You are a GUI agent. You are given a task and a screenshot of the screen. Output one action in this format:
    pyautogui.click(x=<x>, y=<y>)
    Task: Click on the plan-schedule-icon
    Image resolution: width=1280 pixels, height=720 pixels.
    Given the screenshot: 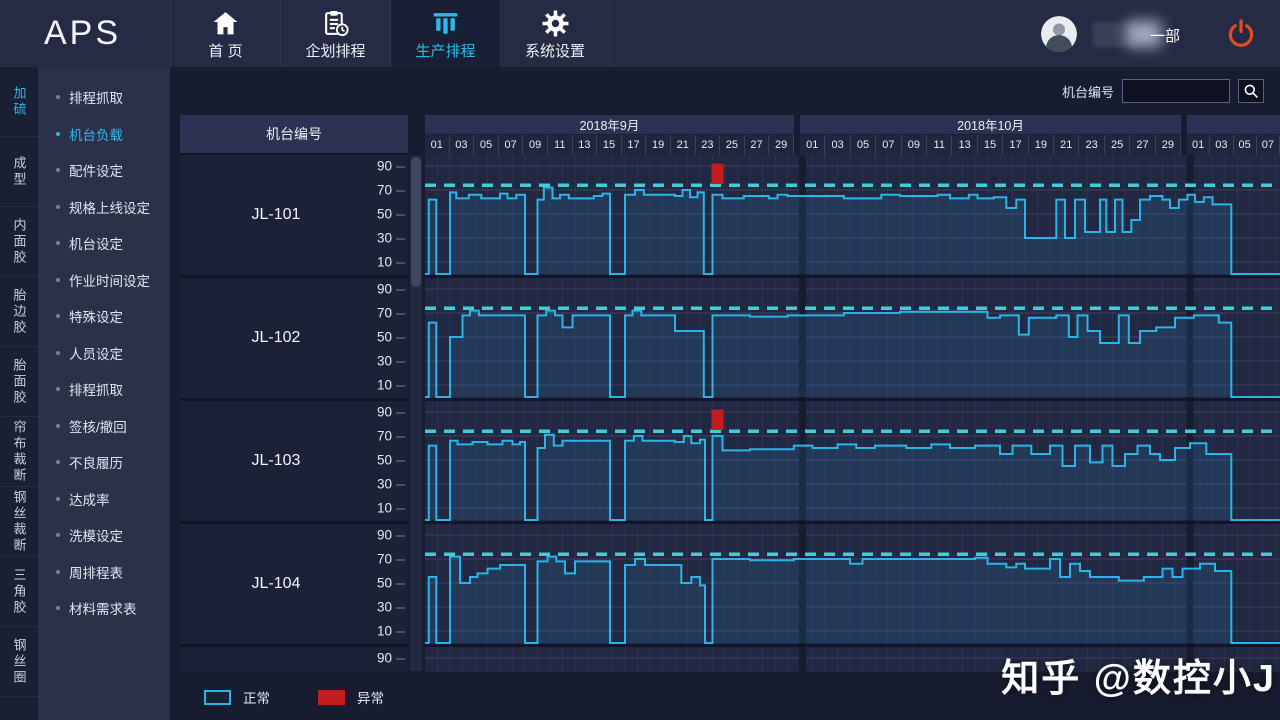 What is the action you would take?
    pyautogui.click(x=337, y=23)
    